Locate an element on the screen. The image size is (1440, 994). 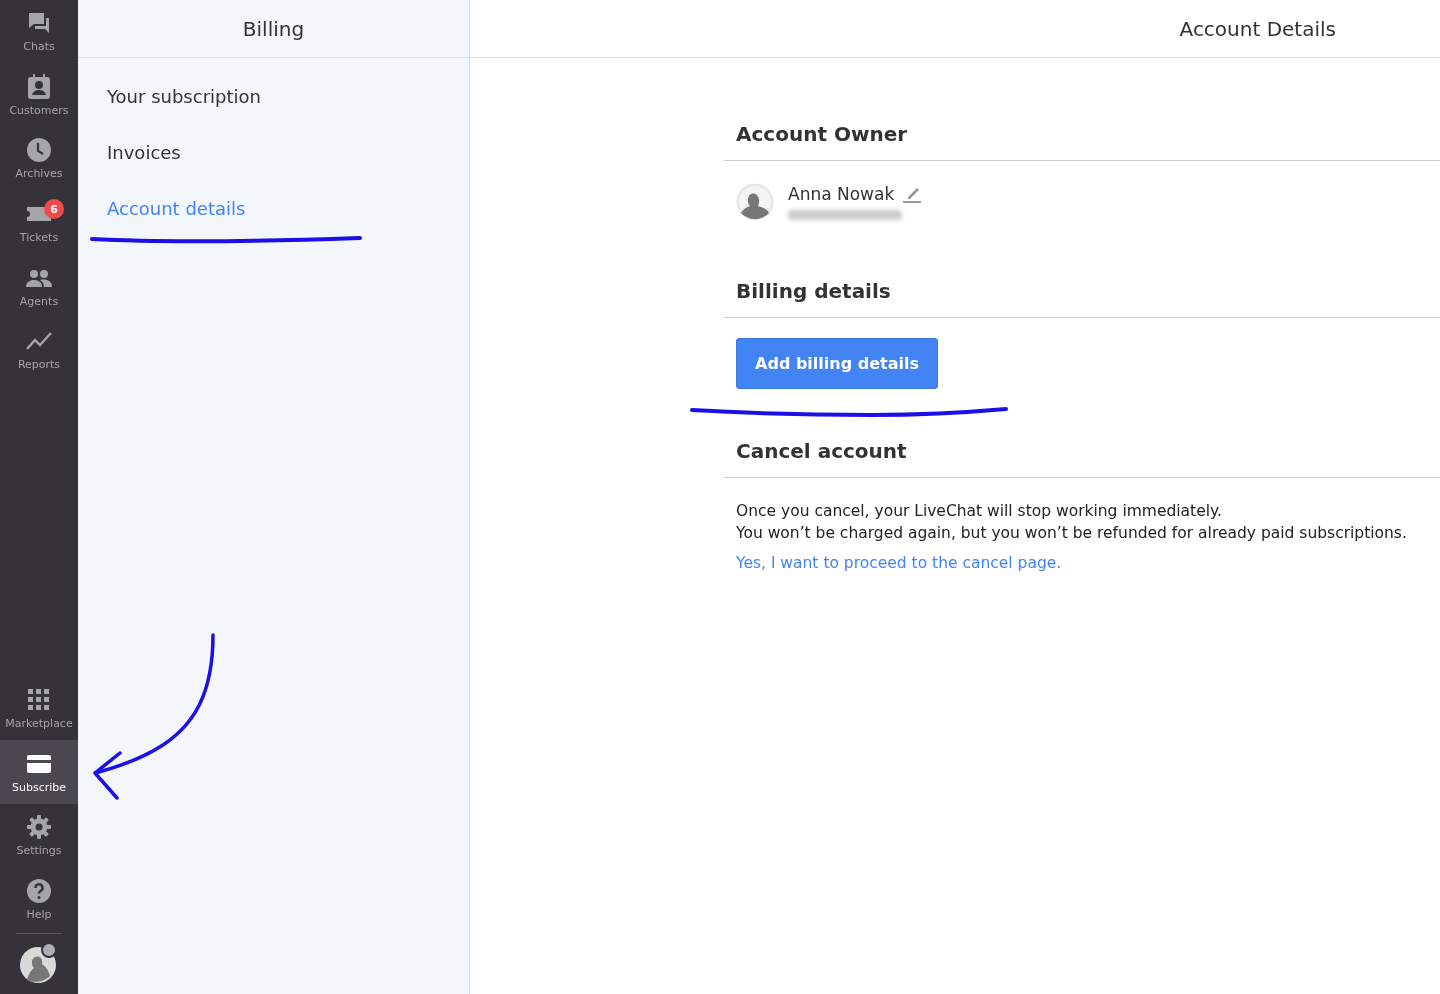
menu-link: Invoices is located at coordinates (144, 152).